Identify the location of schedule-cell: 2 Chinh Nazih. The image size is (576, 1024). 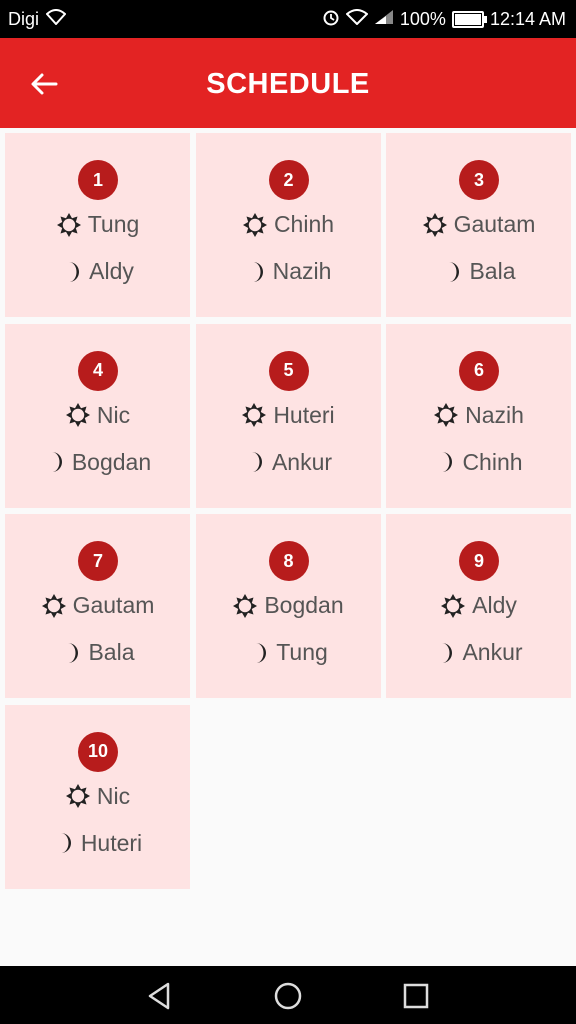
(288, 225).